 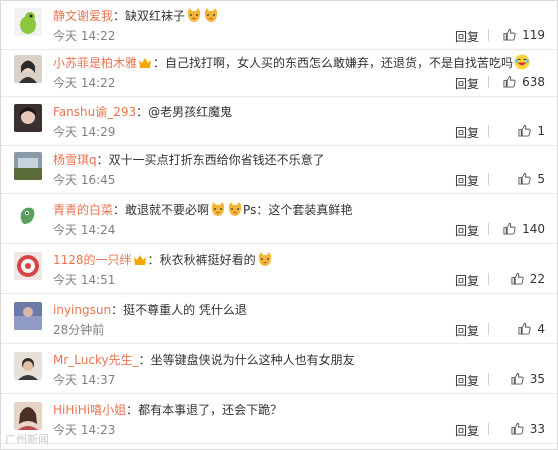 I want to click on comment-row: inyingsun：挺不尊重人的 凭什么退 28分钟前 回复 4, so click(x=279, y=319).